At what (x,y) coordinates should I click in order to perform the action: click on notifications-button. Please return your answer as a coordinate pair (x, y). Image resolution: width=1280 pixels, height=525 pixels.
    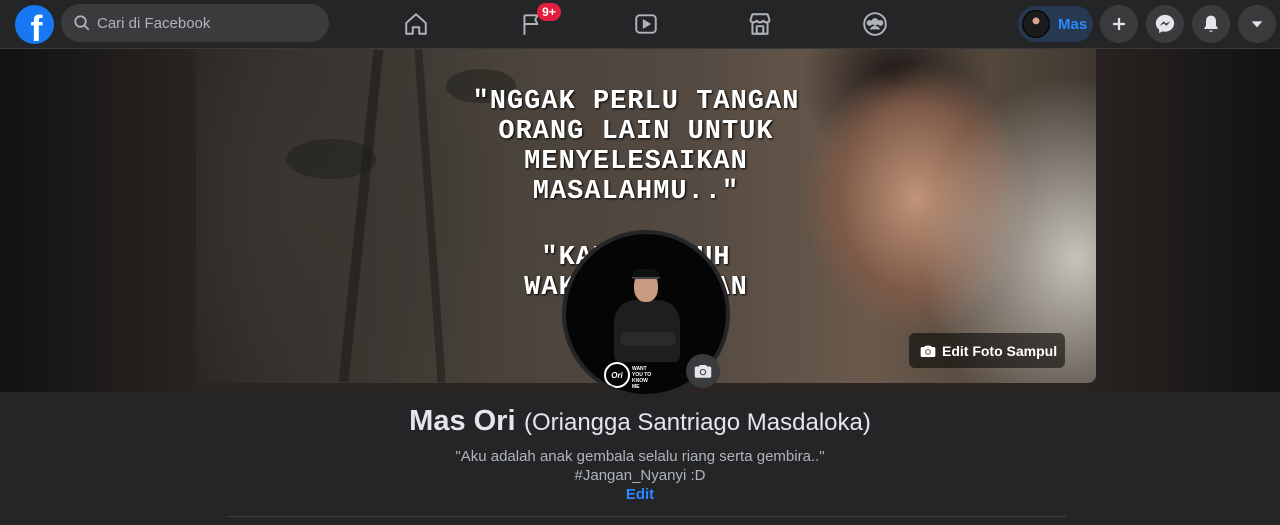
    Looking at the image, I should click on (1211, 24).